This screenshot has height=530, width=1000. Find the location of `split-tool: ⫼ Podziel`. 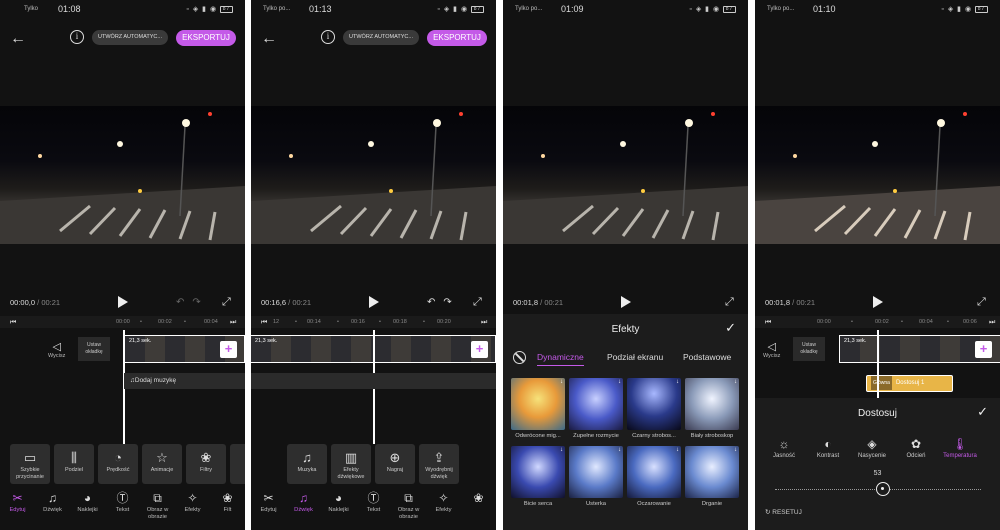

split-tool: ⫼ Podziel is located at coordinates (74, 464).